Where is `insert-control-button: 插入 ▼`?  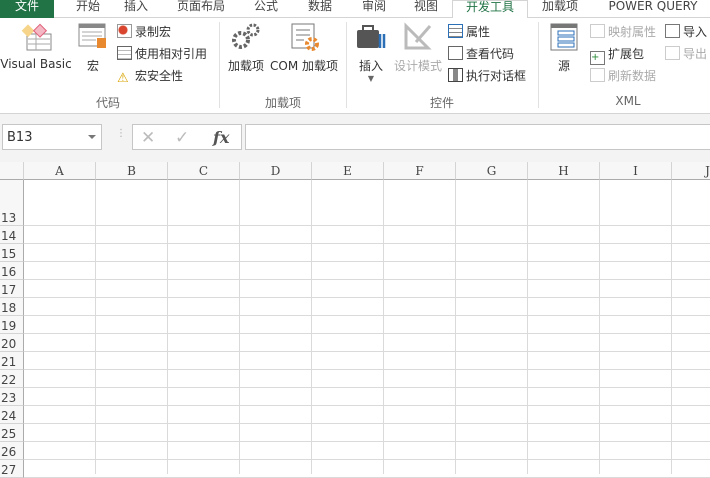 insert-control-button: 插入 ▼ is located at coordinates (371, 50).